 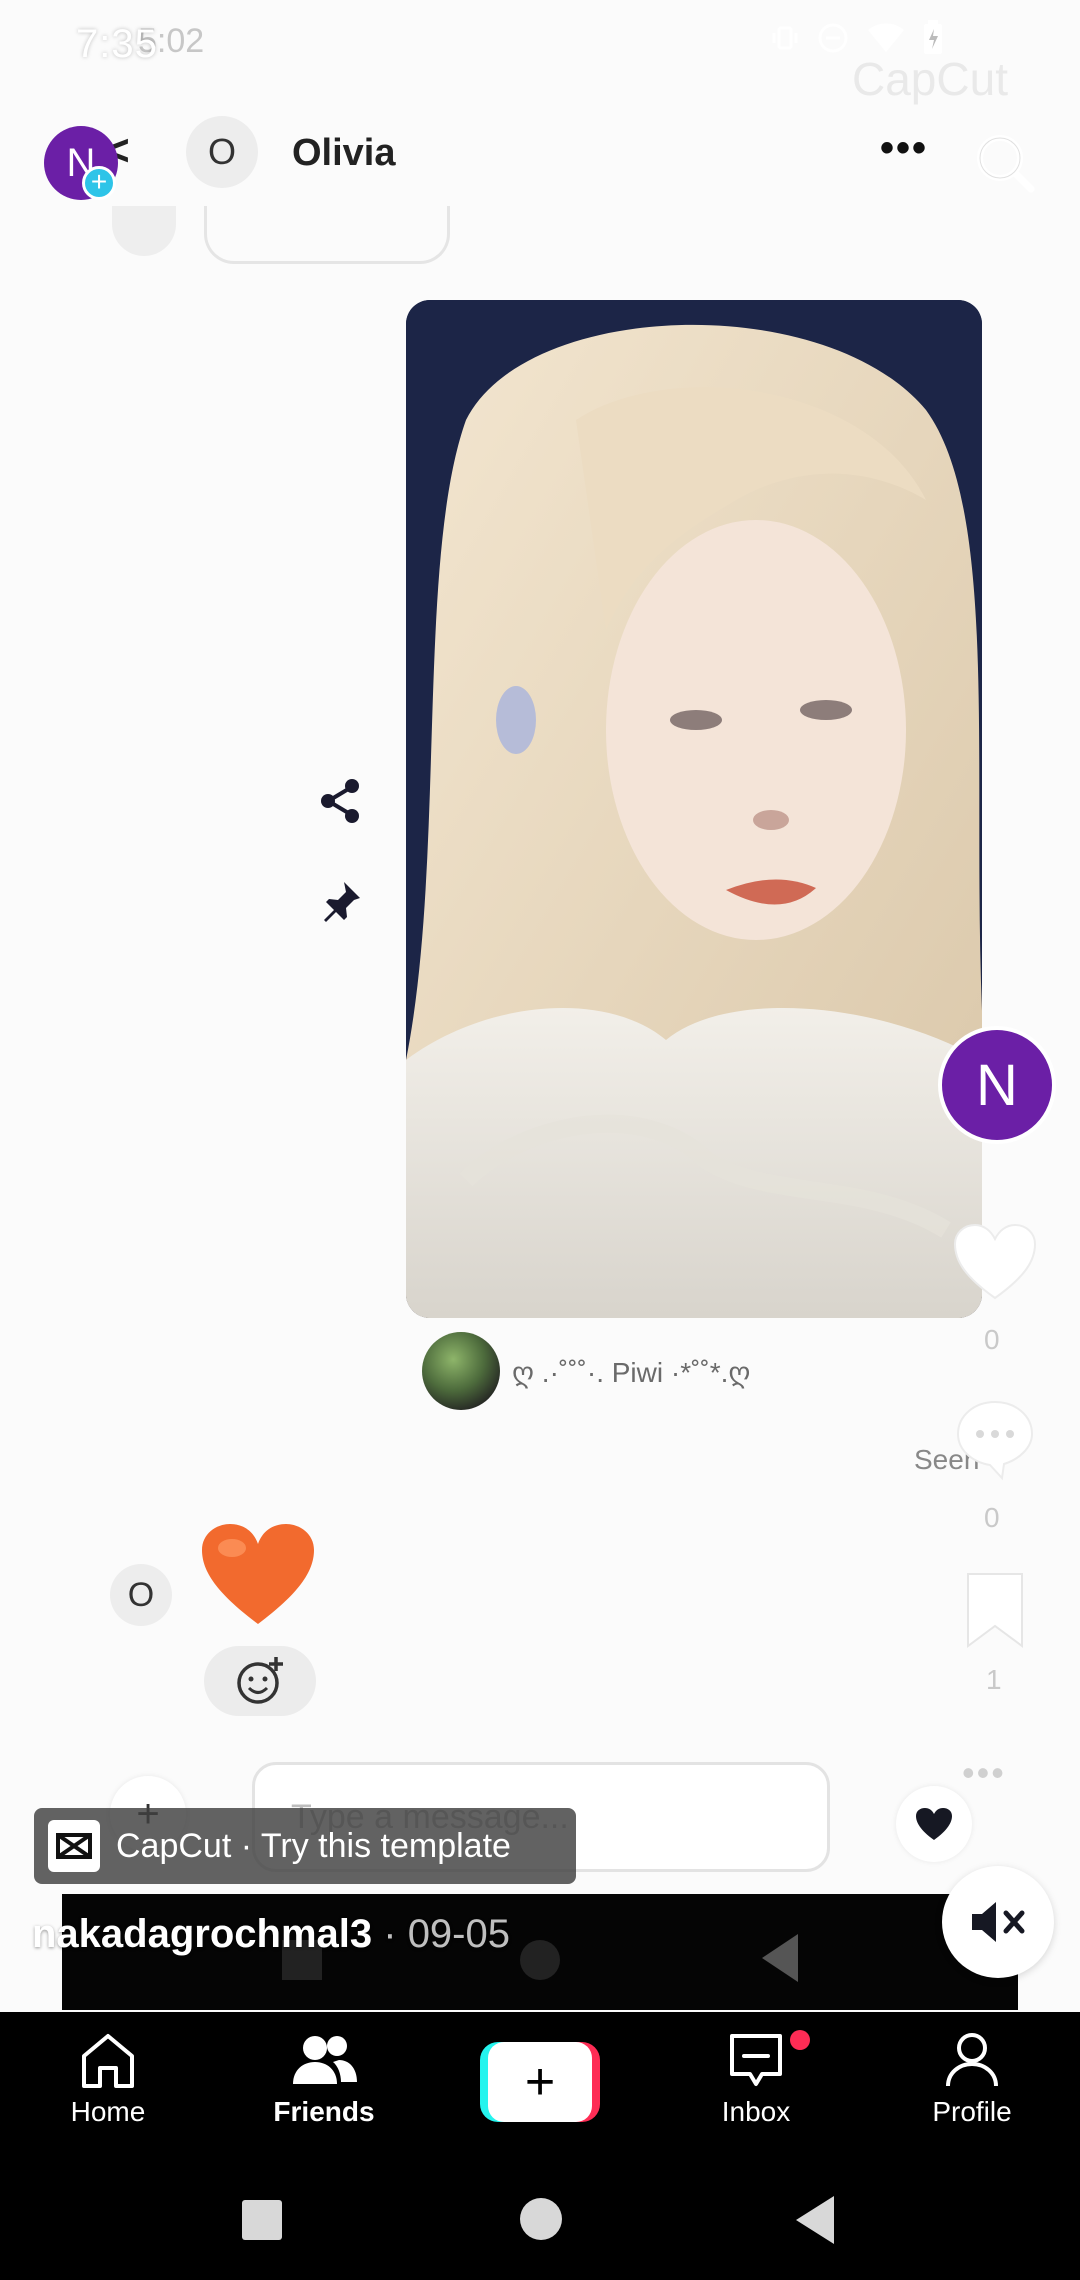 What do you see at coordinates (108, 2061) in the screenshot?
I see `home-icon` at bounding box center [108, 2061].